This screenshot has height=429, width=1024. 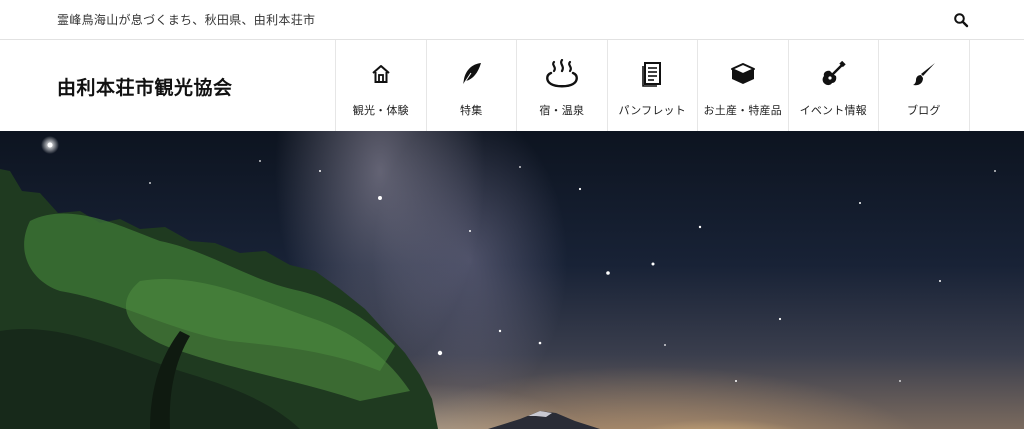 What do you see at coordinates (381, 74) in the screenshot?
I see `home-icon` at bounding box center [381, 74].